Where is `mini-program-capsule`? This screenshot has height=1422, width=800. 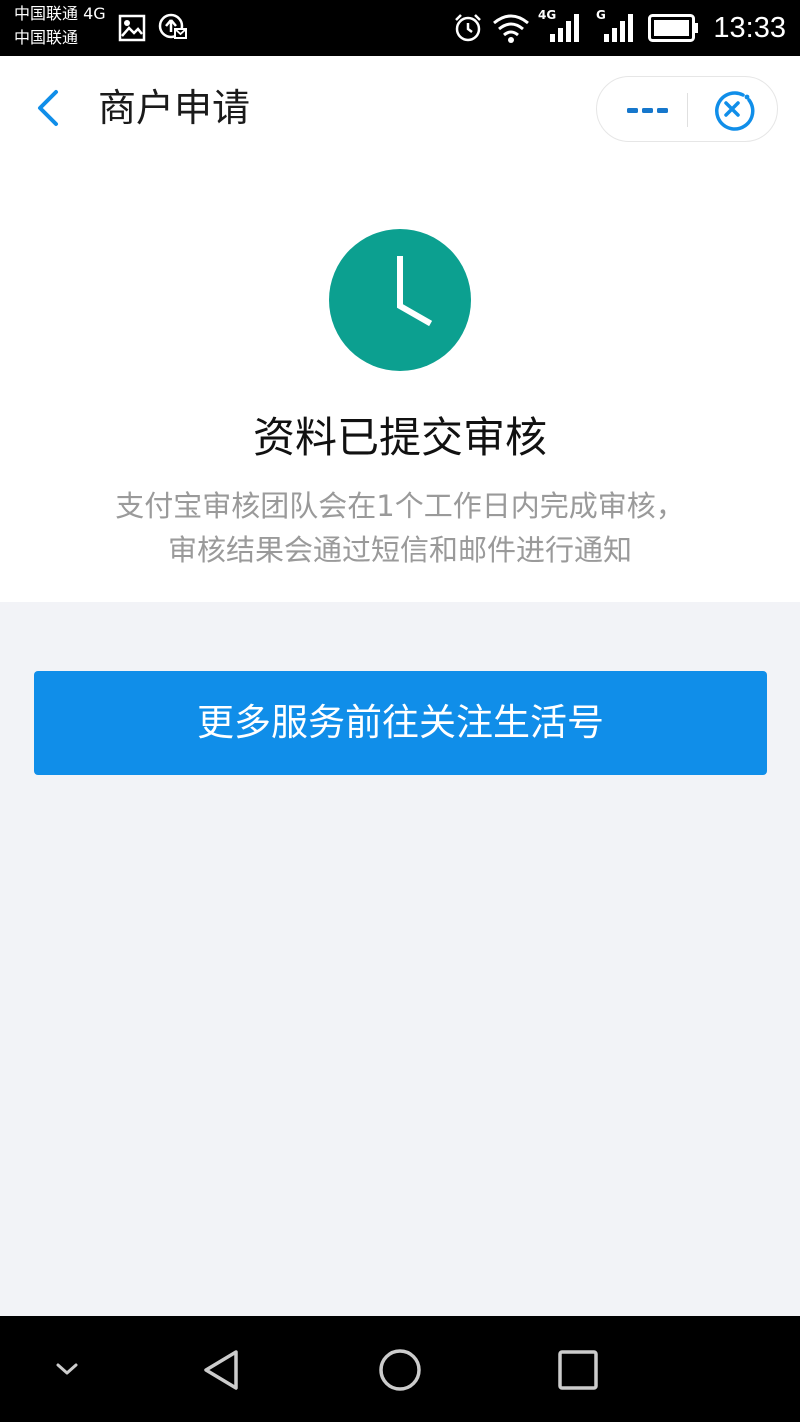 mini-program-capsule is located at coordinates (687, 109).